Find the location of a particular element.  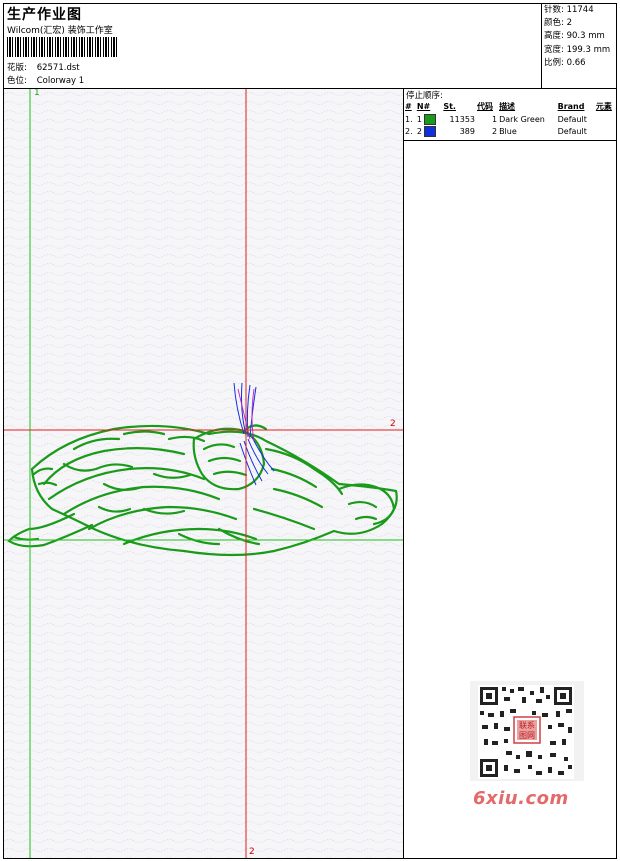

colorway-row: 色位: Colorway 1 is located at coordinates (45, 80).